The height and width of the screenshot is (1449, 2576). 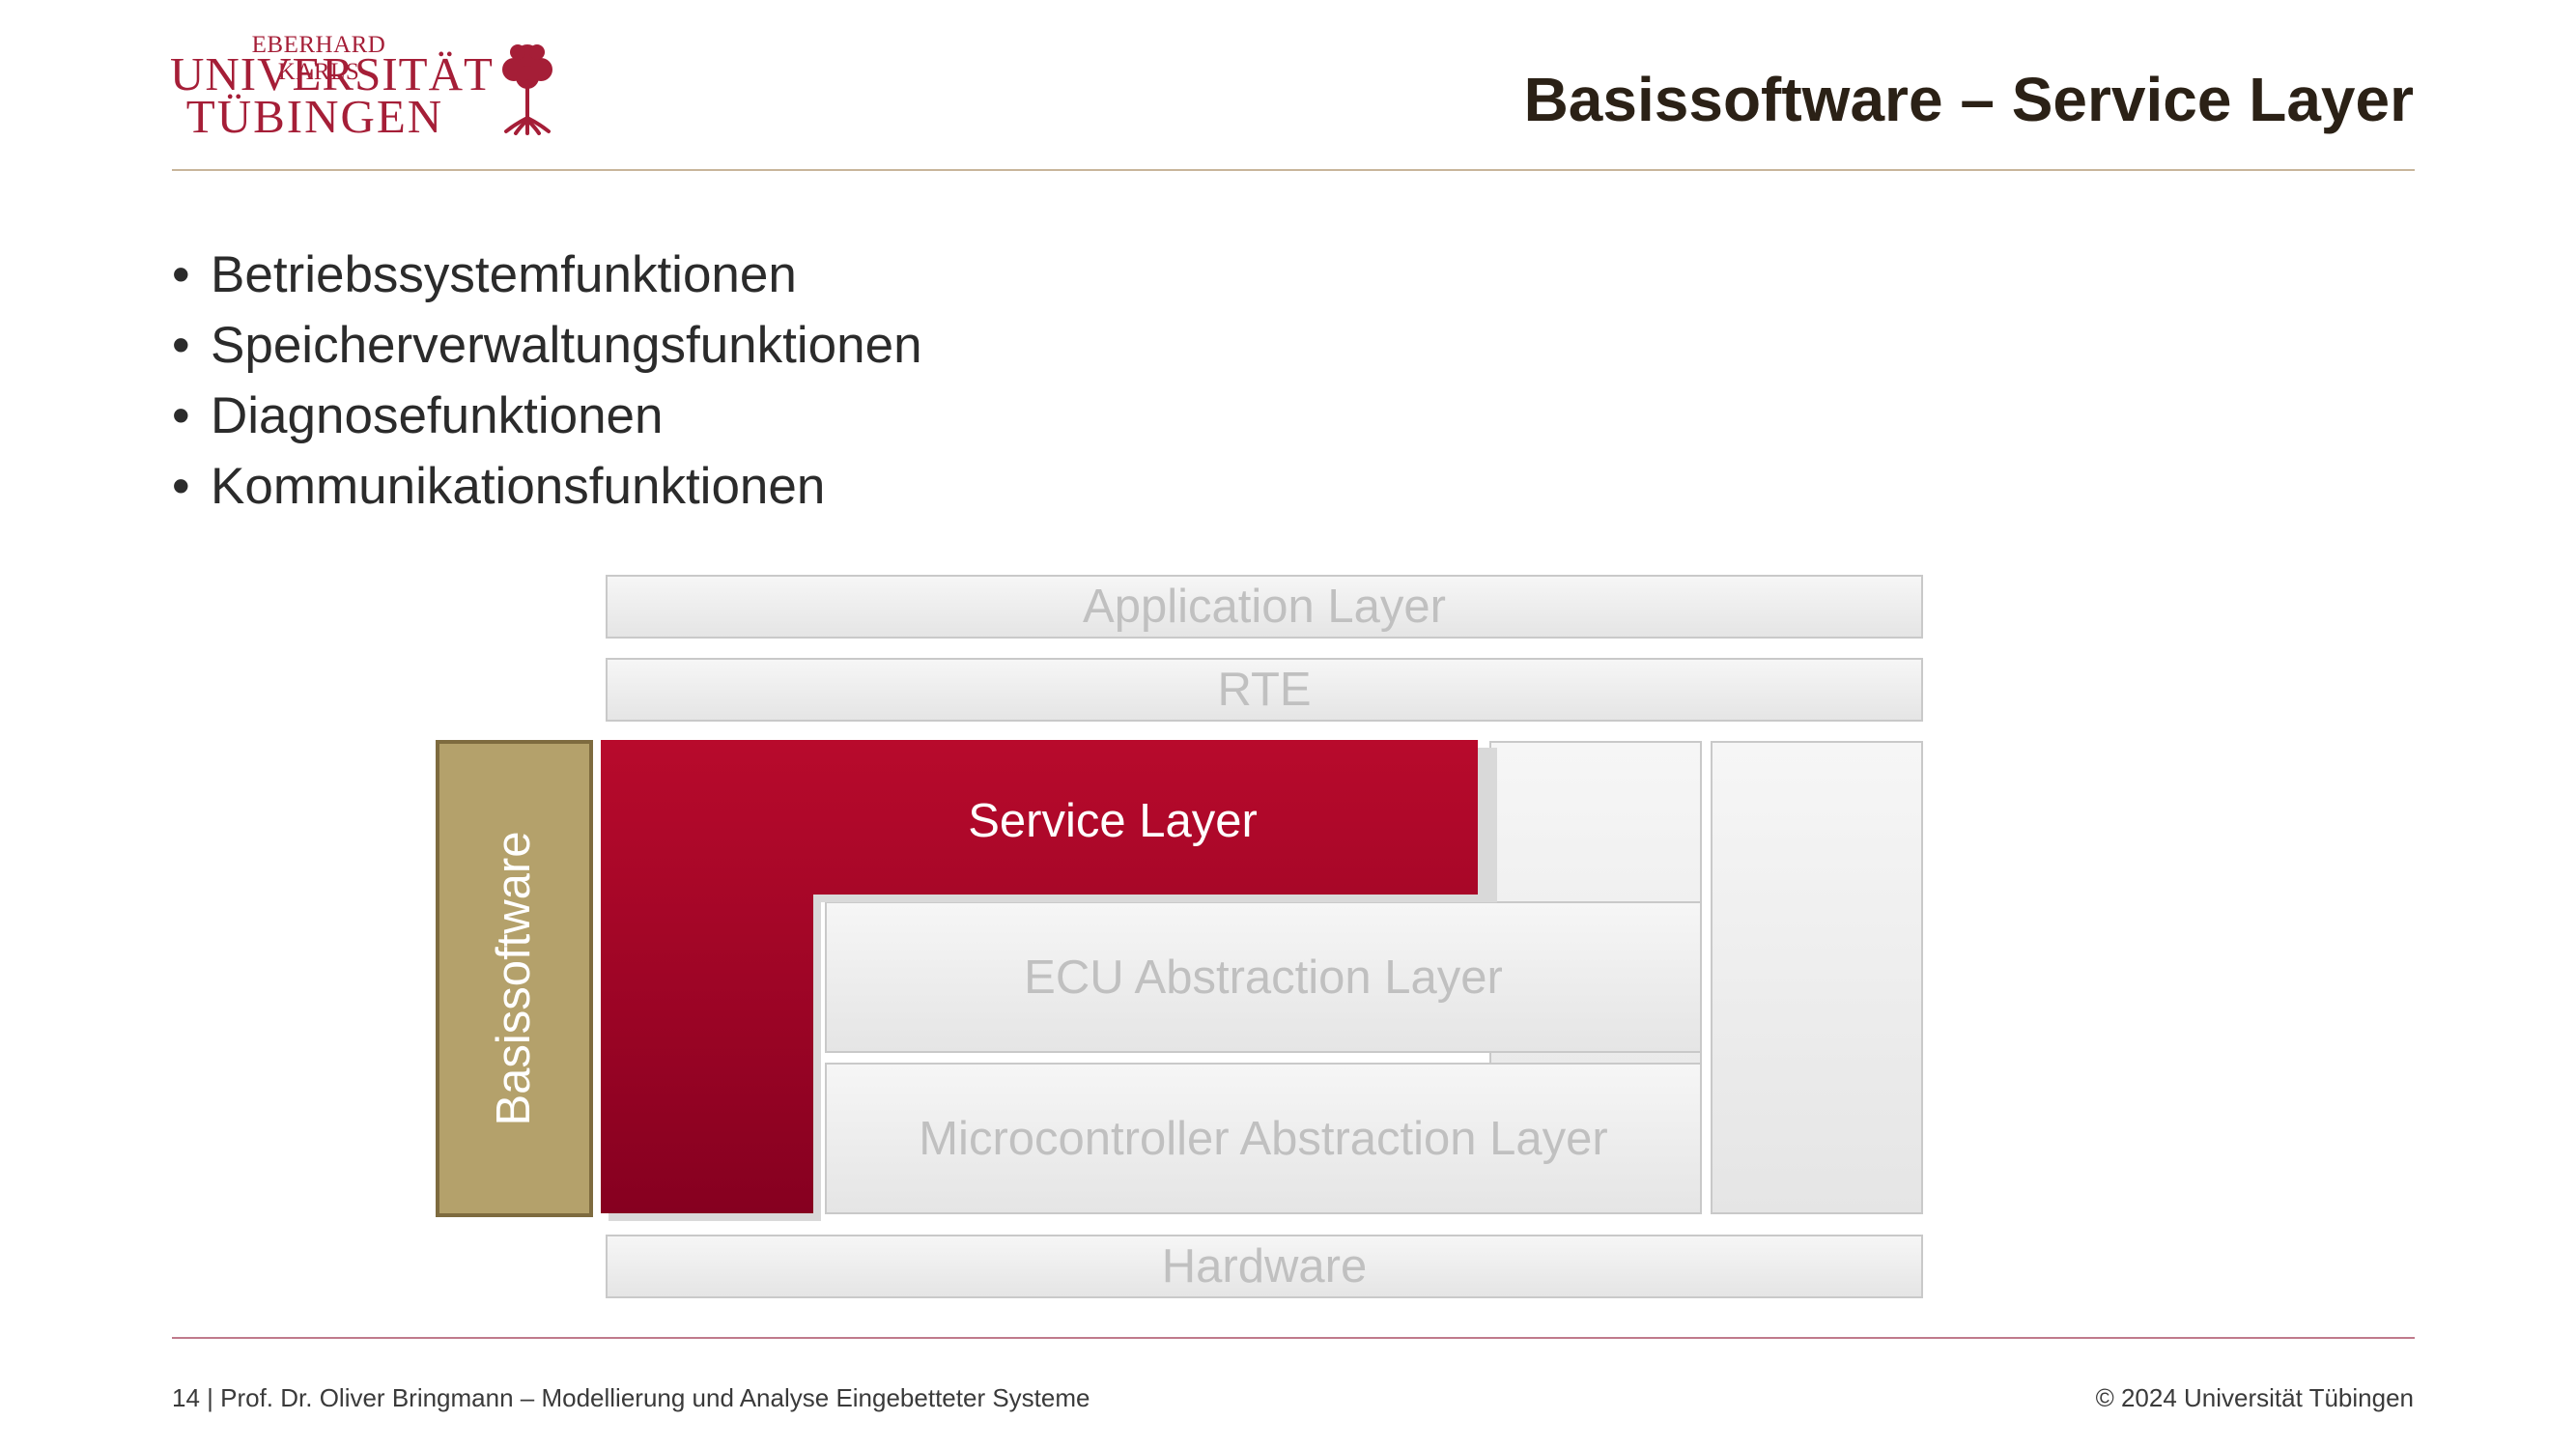 What do you see at coordinates (547, 486) in the screenshot?
I see `bullet-item: Kommunikationsfunktionen` at bounding box center [547, 486].